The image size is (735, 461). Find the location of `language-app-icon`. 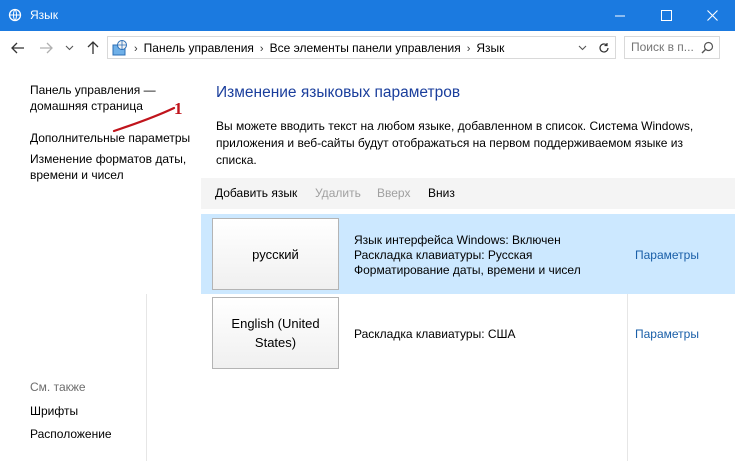

language-app-icon is located at coordinates (15, 15).